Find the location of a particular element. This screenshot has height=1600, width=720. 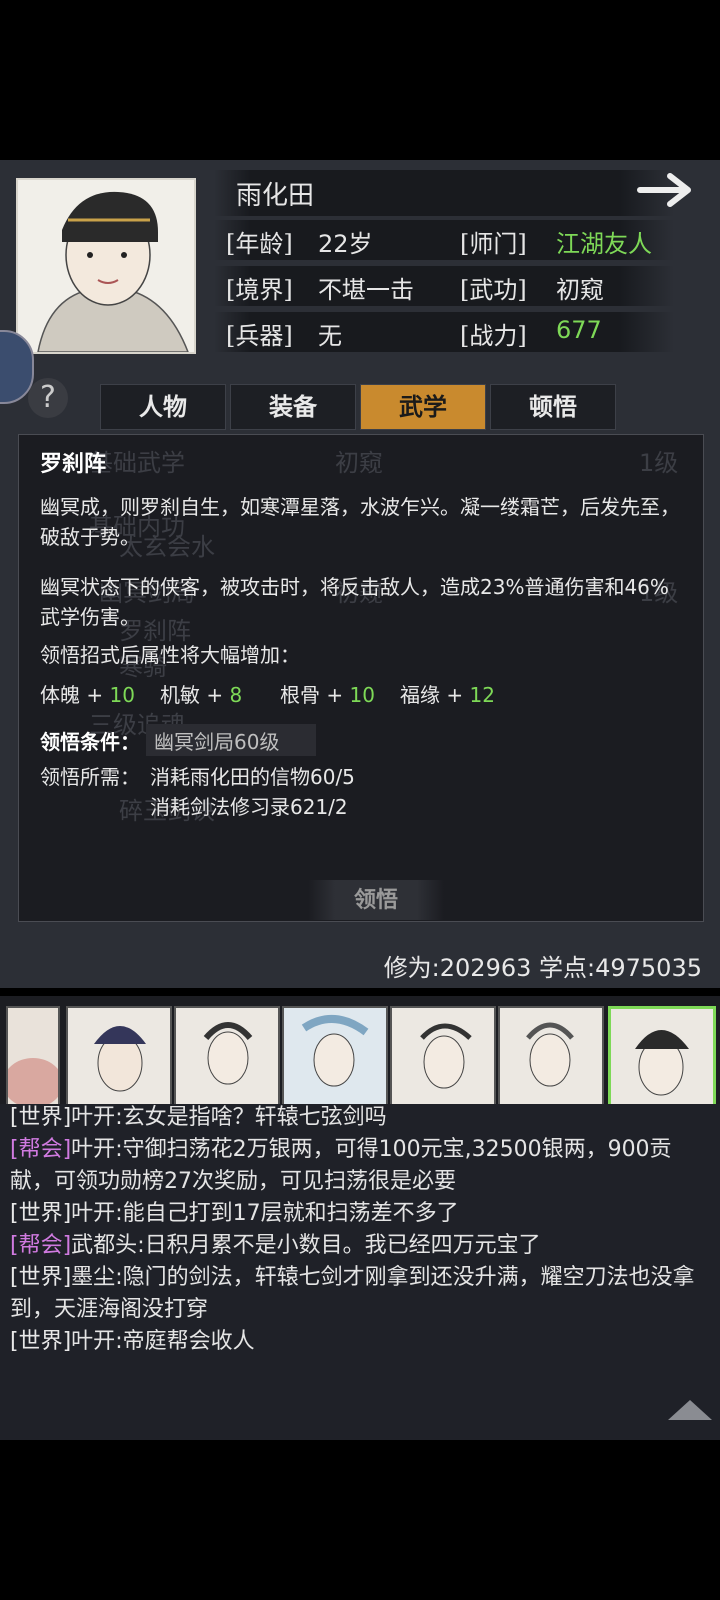

sect-label: [师门] is located at coordinates (493, 244).